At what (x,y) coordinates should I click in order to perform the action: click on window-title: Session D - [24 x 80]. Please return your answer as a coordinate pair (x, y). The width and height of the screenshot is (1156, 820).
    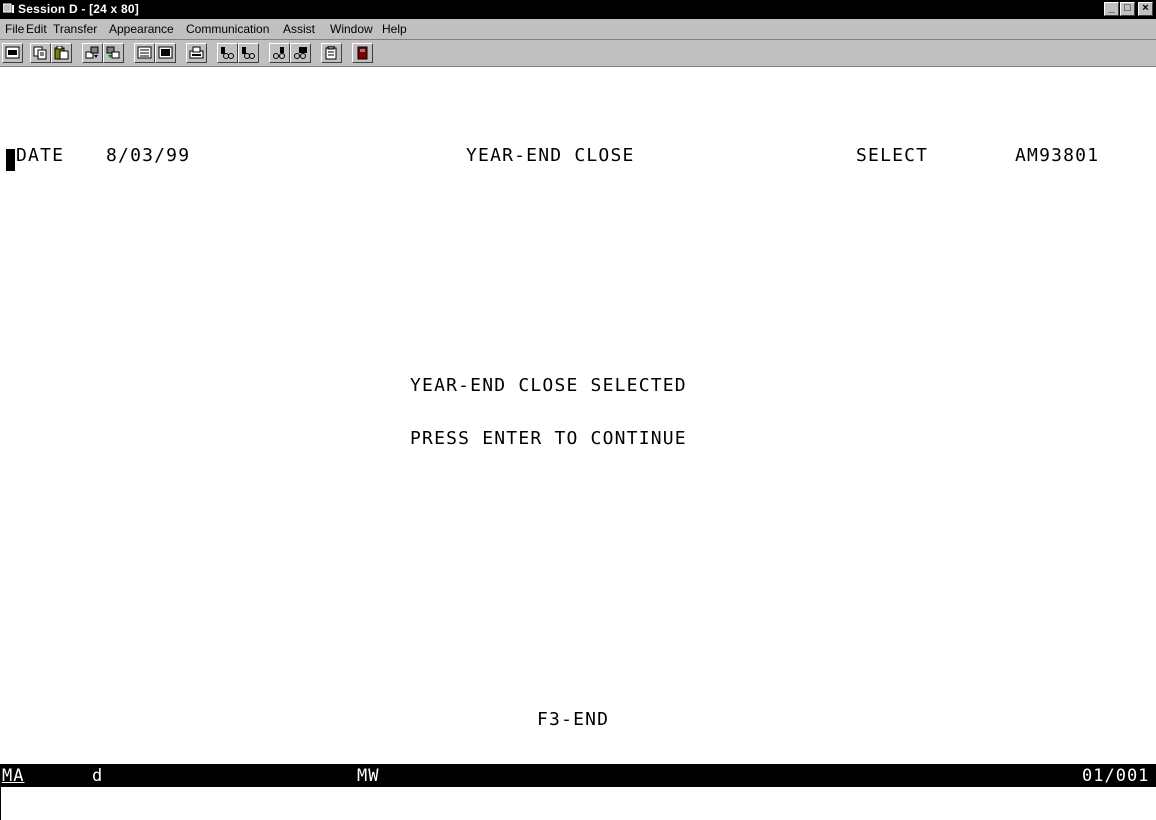
    Looking at the image, I should click on (78, 9).